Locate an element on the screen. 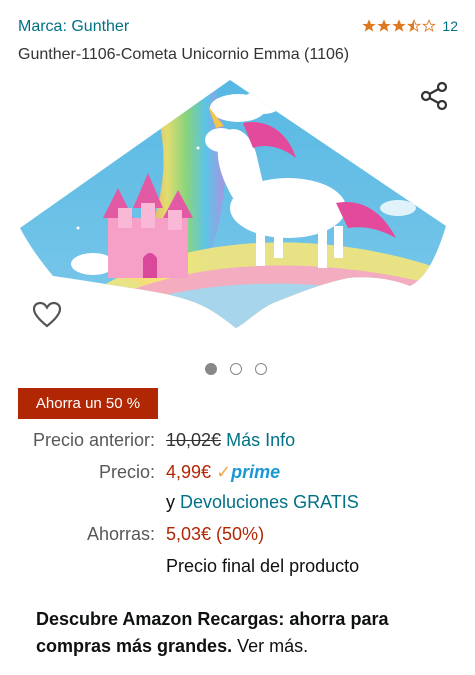 The height and width of the screenshot is (675, 475). savings-value: 5,03€ (50%) is located at coordinates (215, 534).